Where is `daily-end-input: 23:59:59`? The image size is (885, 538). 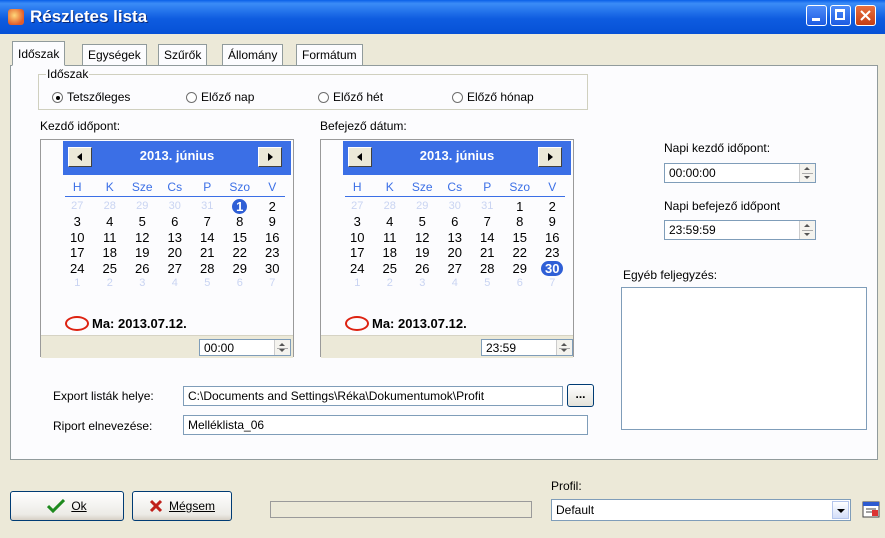
daily-end-input: 23:59:59 is located at coordinates (740, 230).